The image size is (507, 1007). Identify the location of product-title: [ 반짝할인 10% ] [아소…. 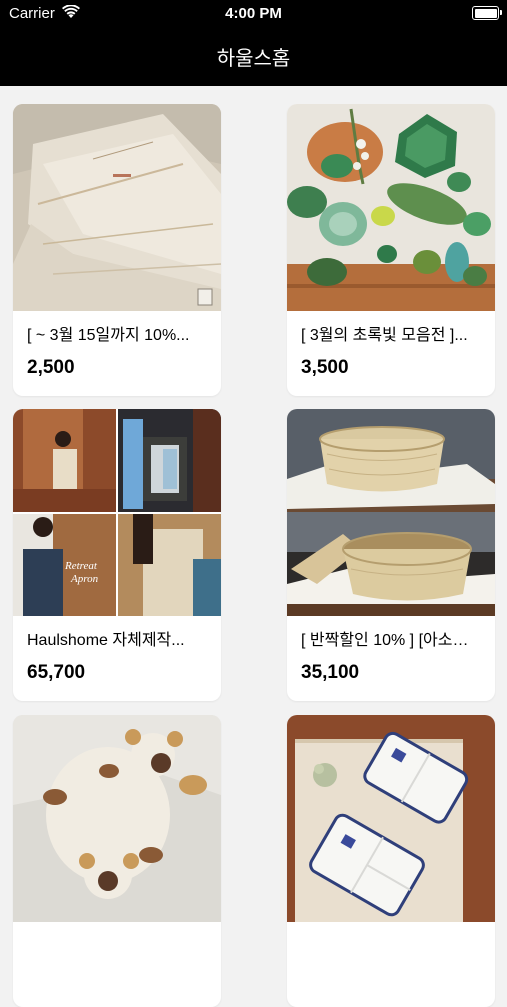
(385, 640).